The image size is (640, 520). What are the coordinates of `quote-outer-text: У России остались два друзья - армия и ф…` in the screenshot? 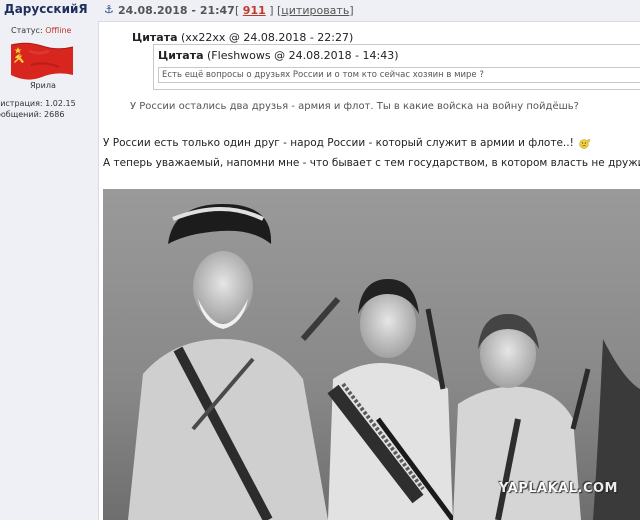 It's located at (354, 106).